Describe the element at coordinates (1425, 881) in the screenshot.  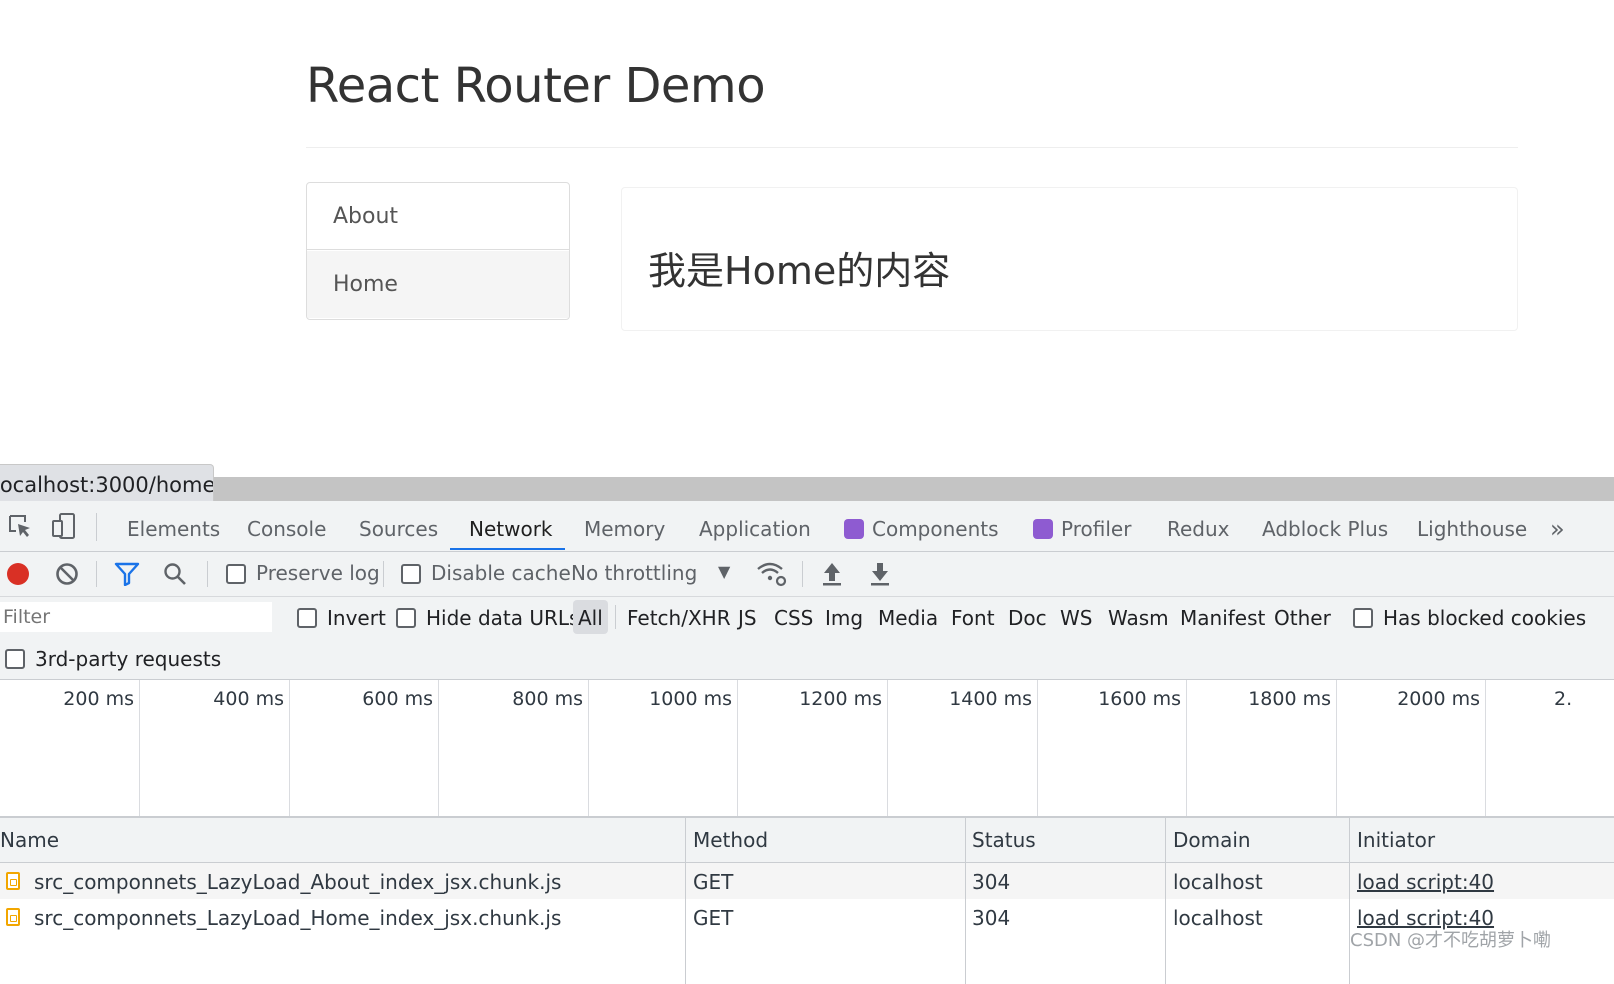
I see `request-initiator-link: load script:40` at that location.